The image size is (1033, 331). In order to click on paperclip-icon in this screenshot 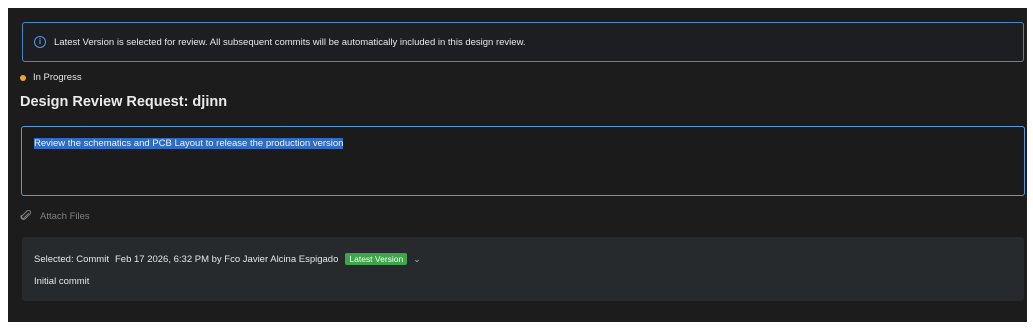, I will do `click(26, 215)`.